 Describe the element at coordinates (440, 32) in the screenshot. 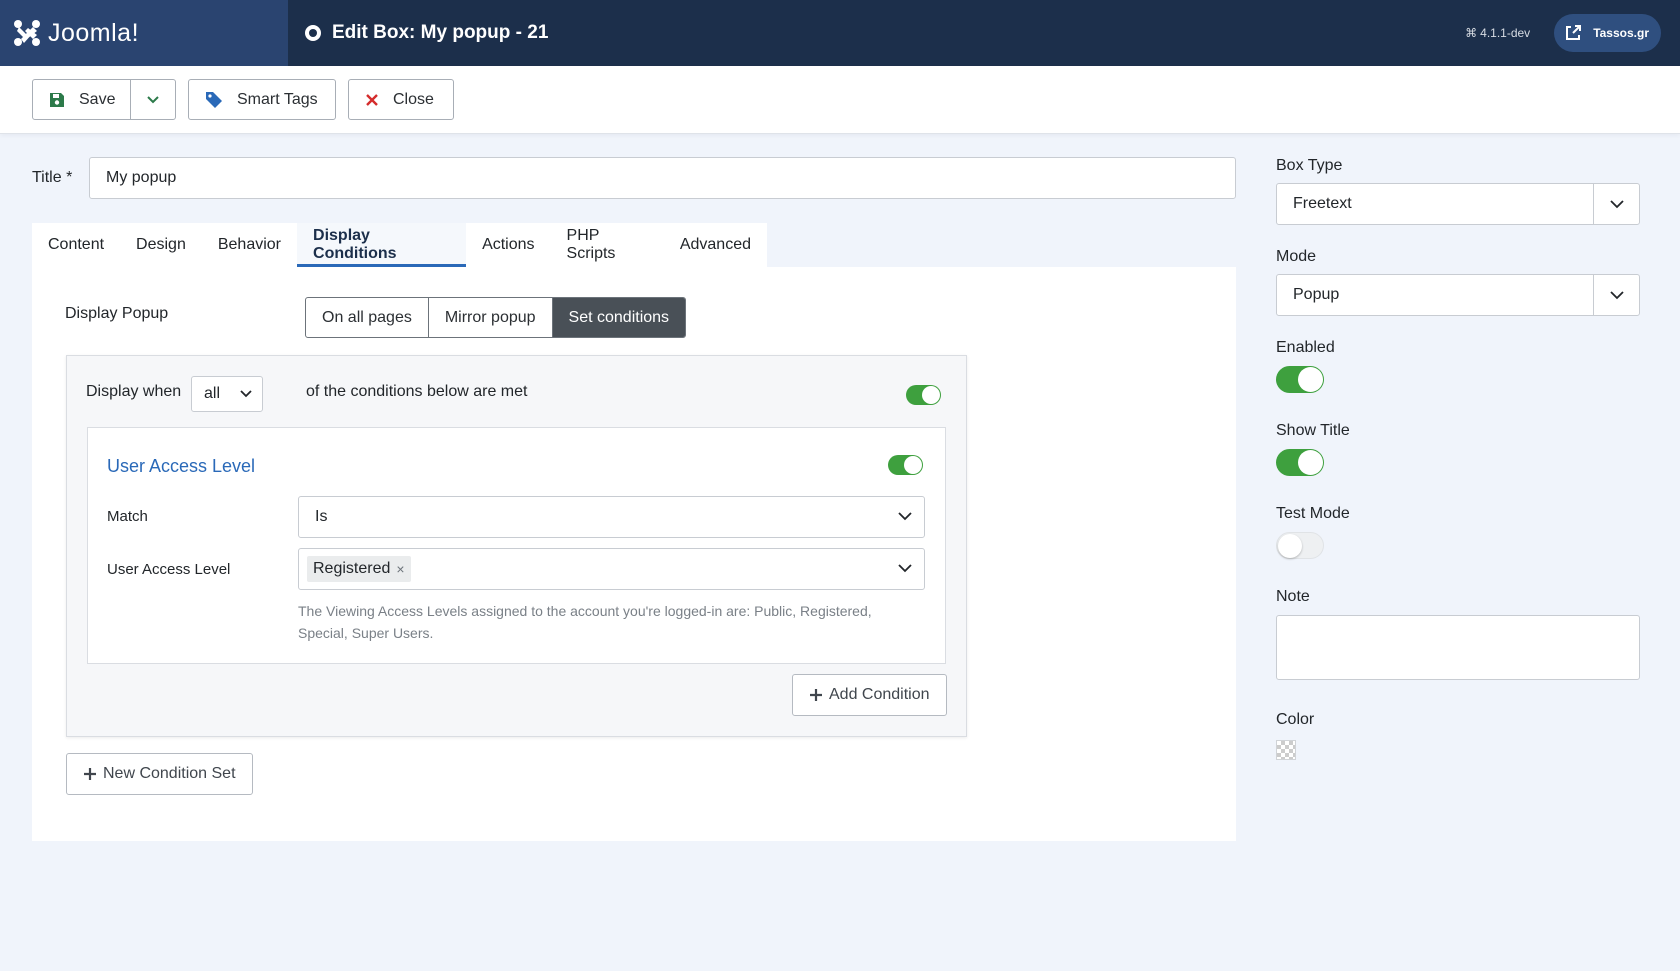

I see `page-title: Edit Box: My popup - 21` at that location.